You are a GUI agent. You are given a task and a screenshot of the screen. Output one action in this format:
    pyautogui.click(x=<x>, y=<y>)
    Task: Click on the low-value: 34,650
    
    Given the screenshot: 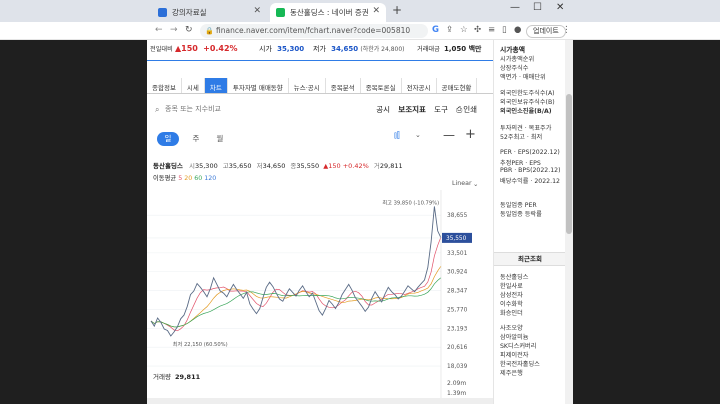 What is the action you would take?
    pyautogui.click(x=345, y=49)
    